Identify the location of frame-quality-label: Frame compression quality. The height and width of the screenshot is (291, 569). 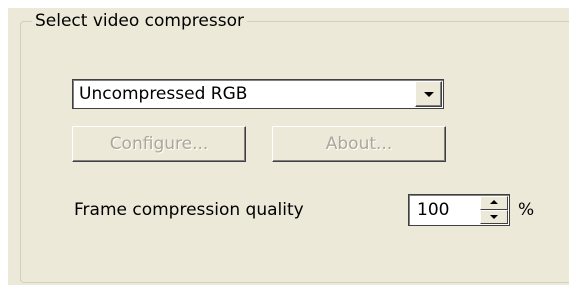
(189, 210).